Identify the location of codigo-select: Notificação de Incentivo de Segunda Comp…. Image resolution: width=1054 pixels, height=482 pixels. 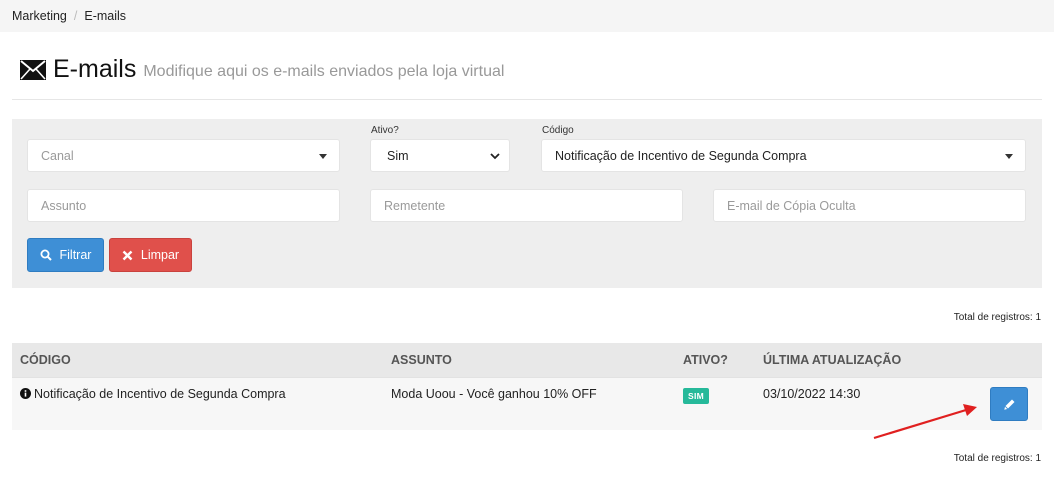
(783, 155).